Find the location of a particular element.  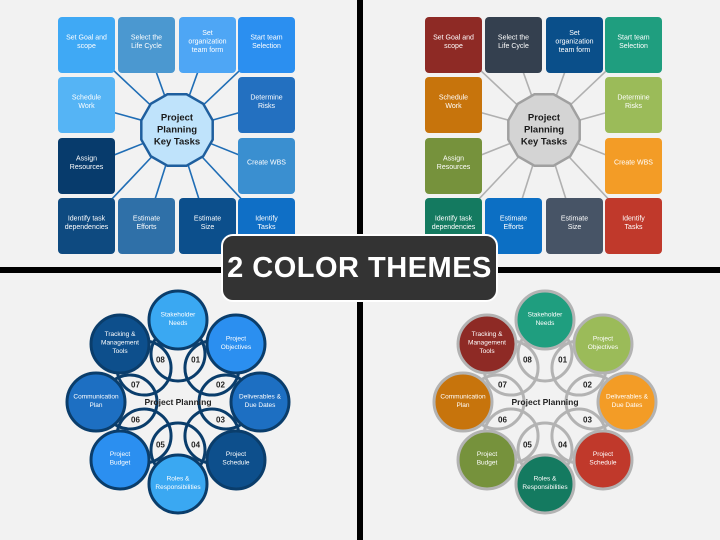

task-tile-label: Risks is located at coordinates (634, 106).